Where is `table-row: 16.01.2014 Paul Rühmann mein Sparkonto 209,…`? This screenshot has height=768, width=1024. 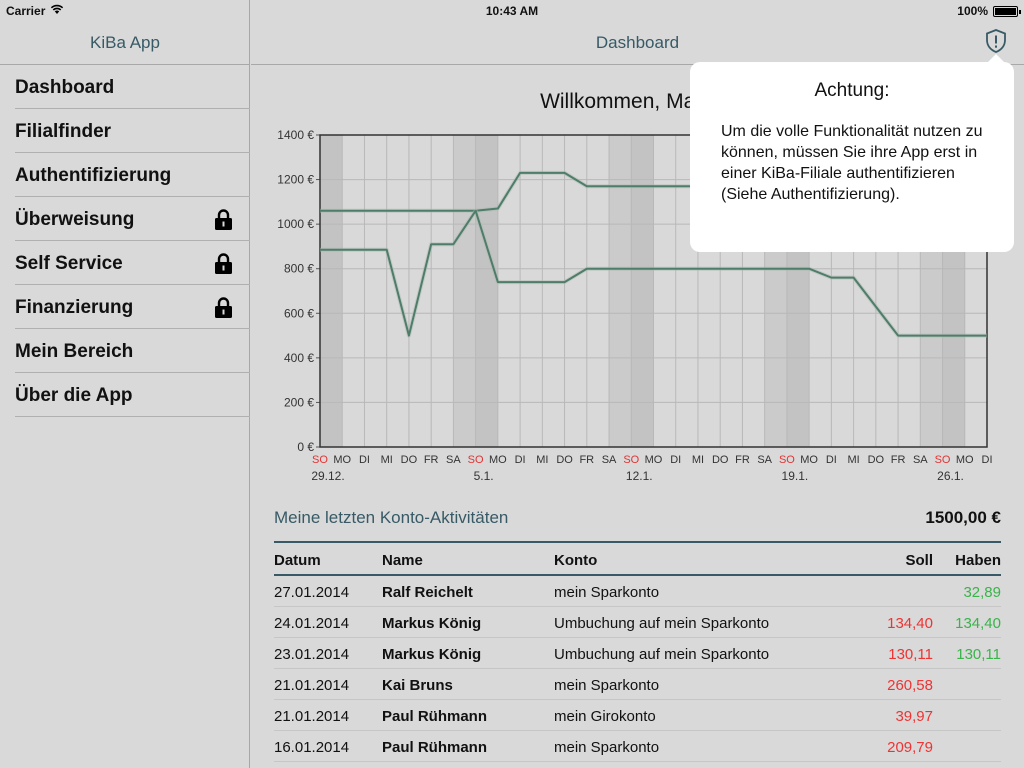 table-row: 16.01.2014 Paul Rühmann mein Sparkonto 209,… is located at coordinates (637, 746).